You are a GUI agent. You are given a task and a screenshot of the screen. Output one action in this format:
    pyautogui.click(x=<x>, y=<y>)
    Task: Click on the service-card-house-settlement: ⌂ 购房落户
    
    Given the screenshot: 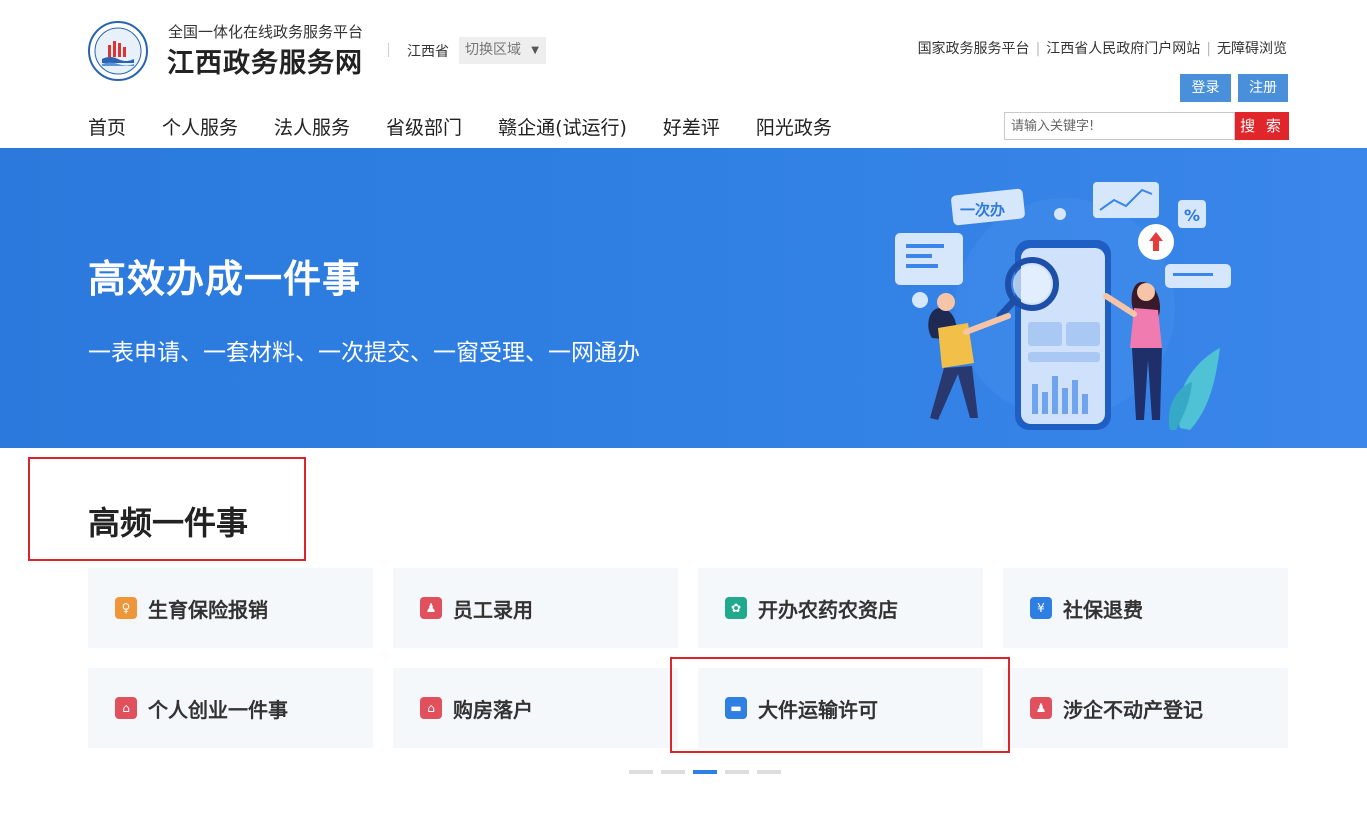 What is the action you would take?
    pyautogui.click(x=535, y=708)
    